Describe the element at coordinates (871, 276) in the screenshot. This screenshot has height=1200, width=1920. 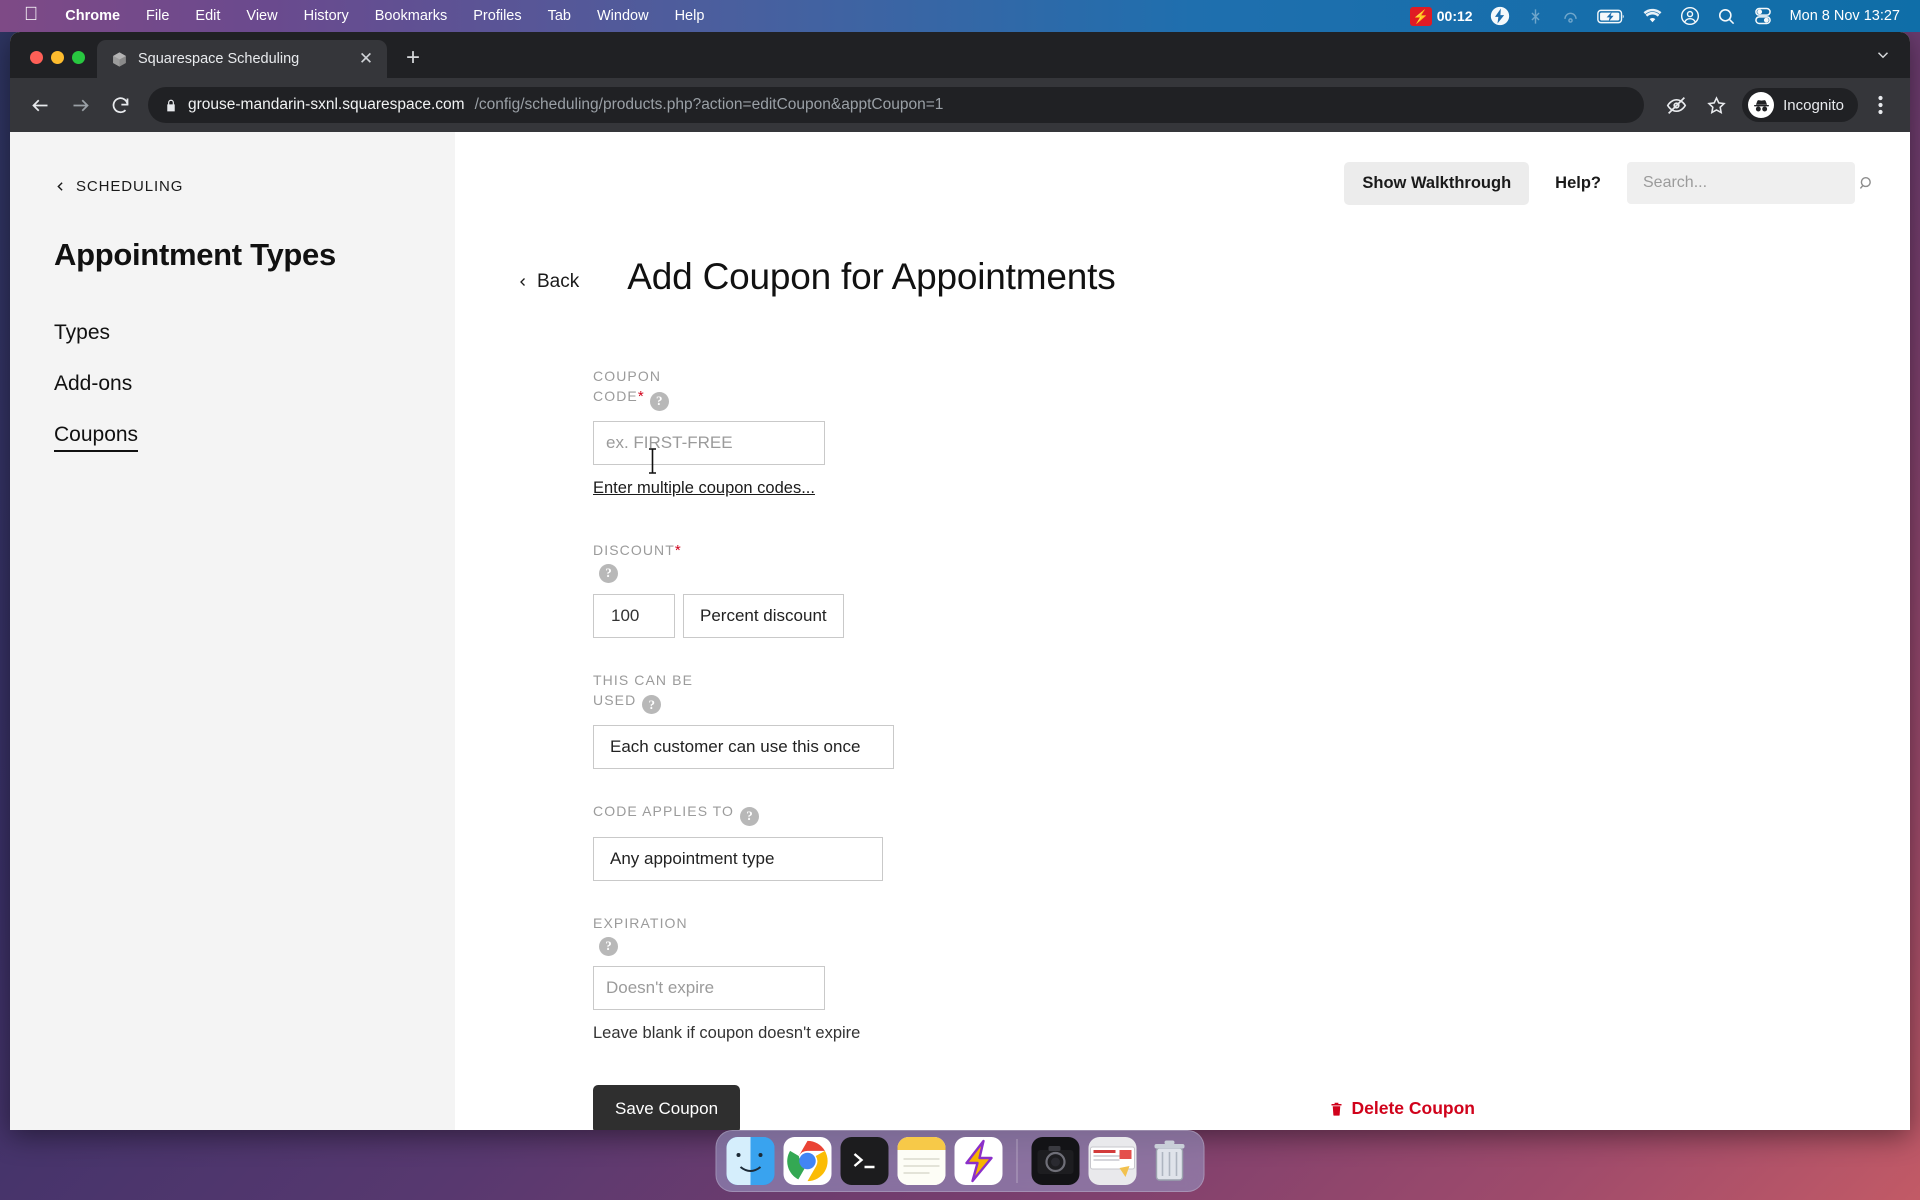
I see `page-title: Add Coupon for Appointments` at that location.